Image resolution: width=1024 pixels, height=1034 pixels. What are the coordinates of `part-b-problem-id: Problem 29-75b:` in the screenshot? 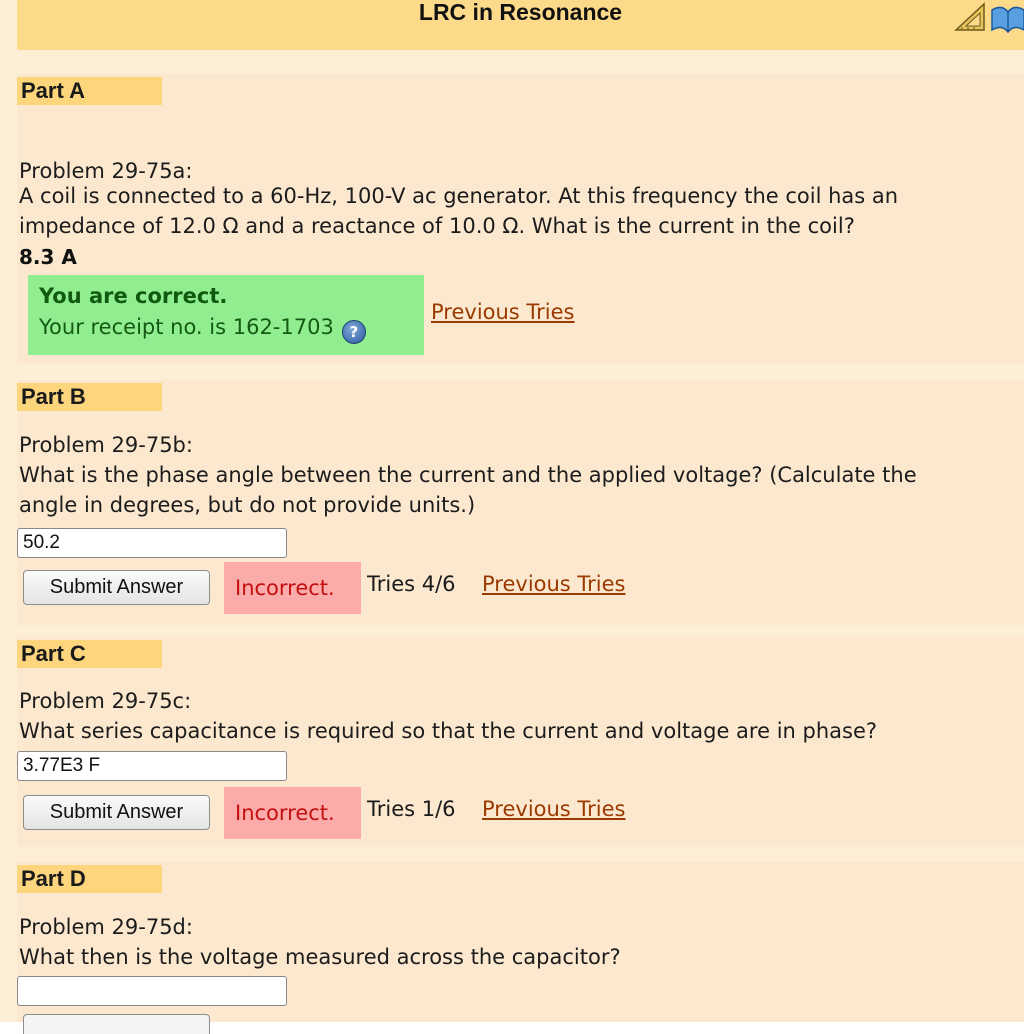 It's located at (106, 445).